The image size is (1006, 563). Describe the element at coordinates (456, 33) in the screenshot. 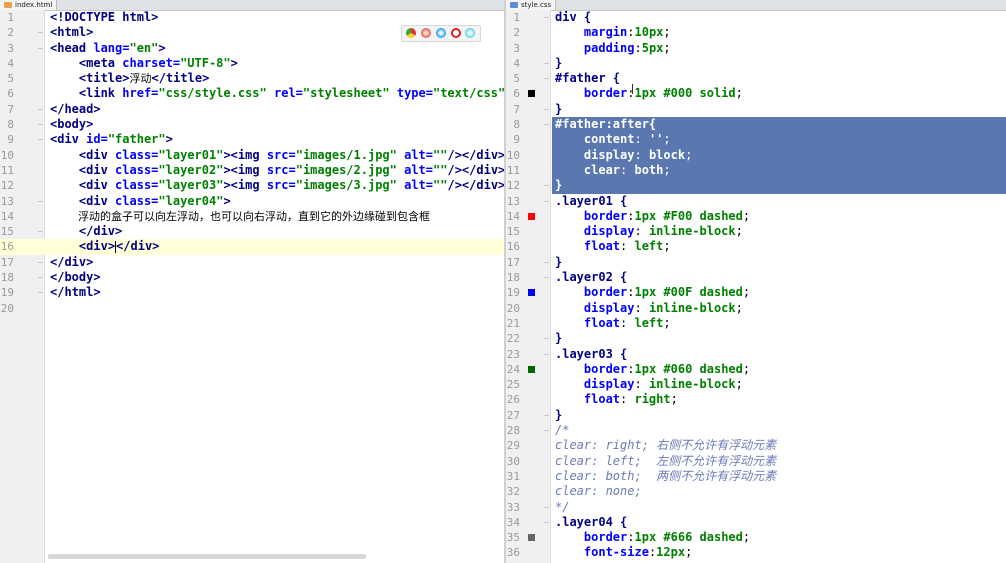

I see `opera-icon` at that location.